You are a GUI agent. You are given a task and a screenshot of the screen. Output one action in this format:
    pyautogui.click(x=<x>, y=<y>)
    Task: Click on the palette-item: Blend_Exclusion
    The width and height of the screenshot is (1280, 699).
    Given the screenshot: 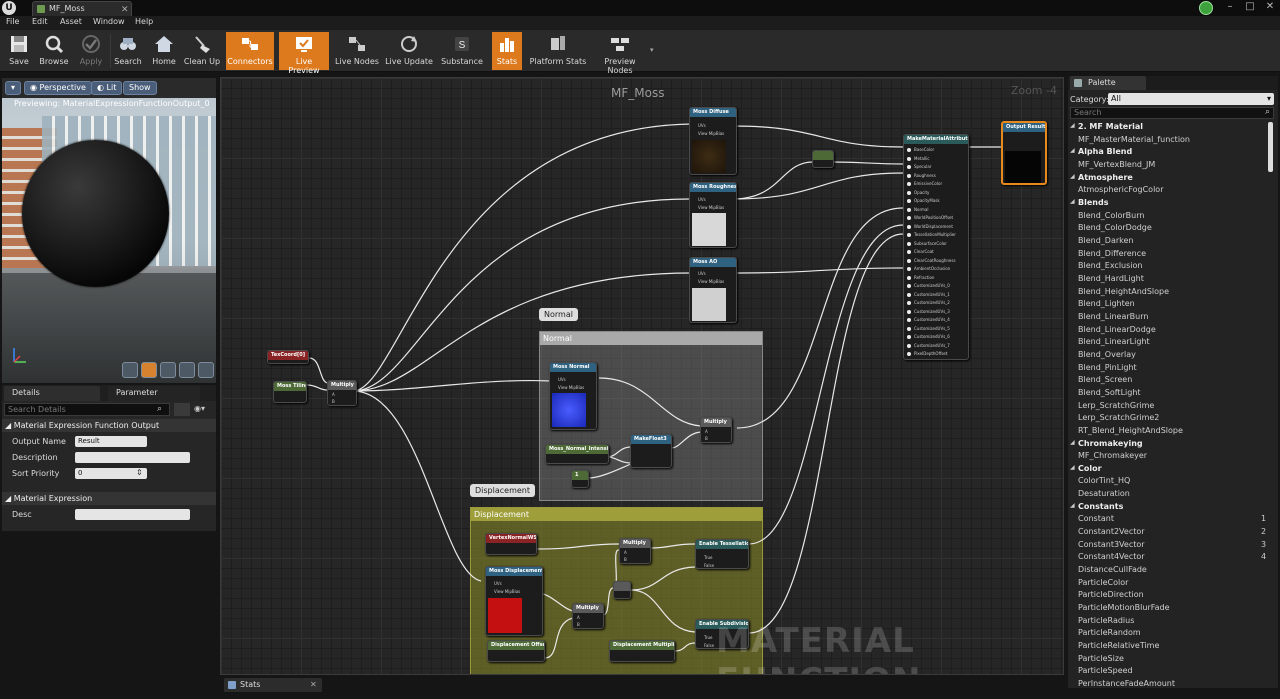 What is the action you would take?
    pyautogui.click(x=1110, y=265)
    